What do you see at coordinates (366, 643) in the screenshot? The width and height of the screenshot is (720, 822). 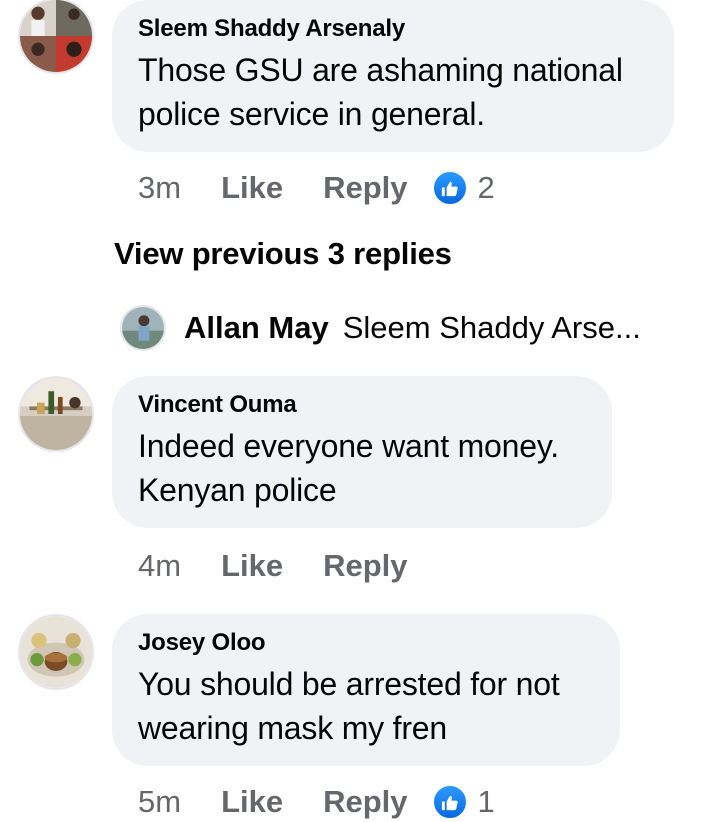 I see `comment-author: Josey Oloo` at bounding box center [366, 643].